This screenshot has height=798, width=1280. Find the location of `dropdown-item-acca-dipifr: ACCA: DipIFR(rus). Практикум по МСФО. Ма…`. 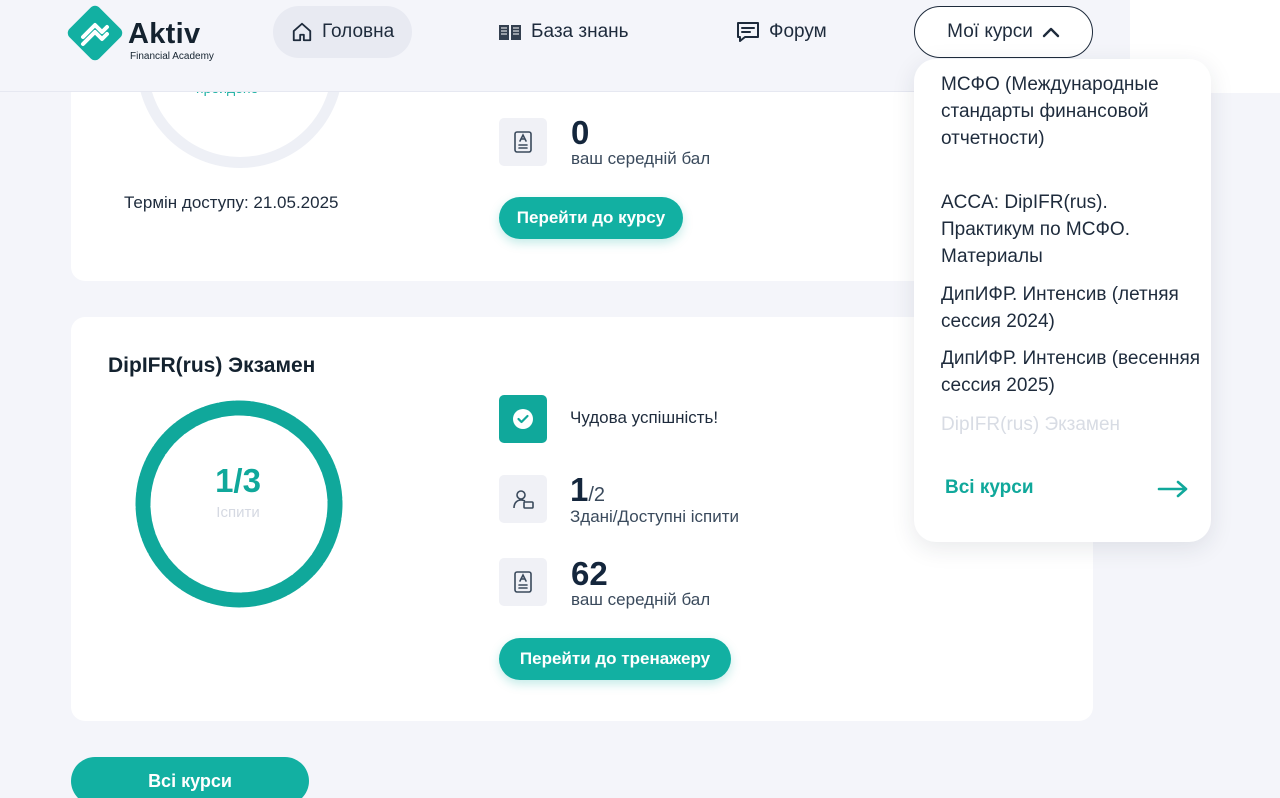

dropdown-item-acca-dipifr: ACCA: DipIFR(rus). Практикум по МСФО. Ма… is located at coordinates (1071, 229).